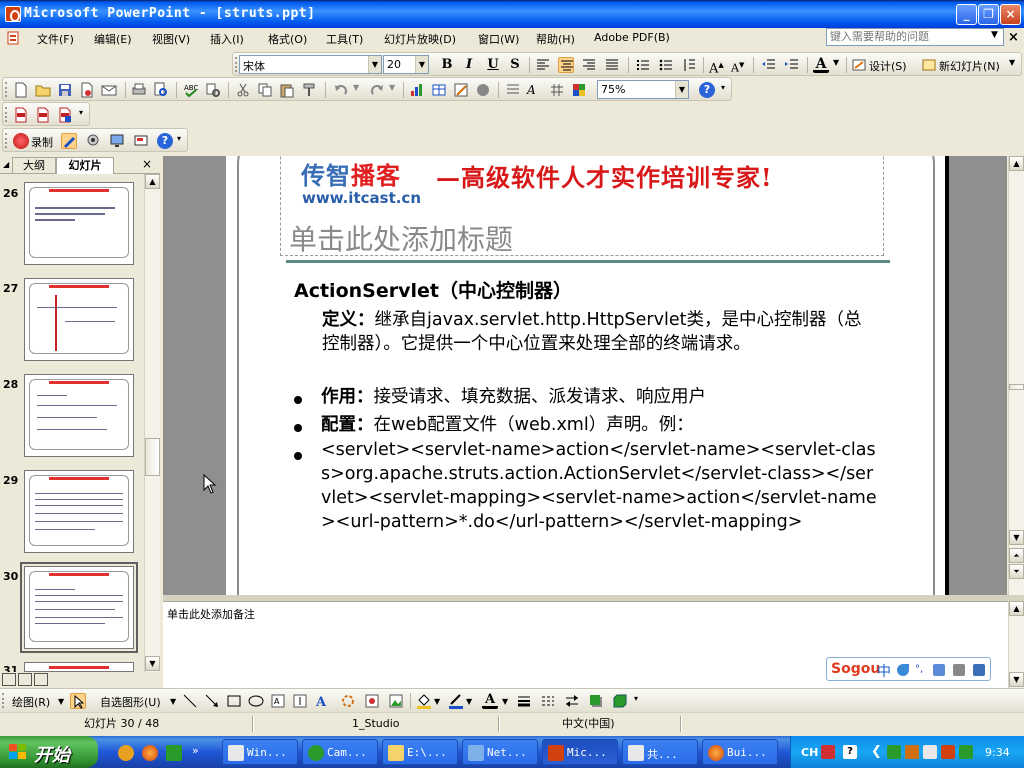  Describe the element at coordinates (191, 90) in the screenshot. I see `spelling-icon: ABC` at that location.